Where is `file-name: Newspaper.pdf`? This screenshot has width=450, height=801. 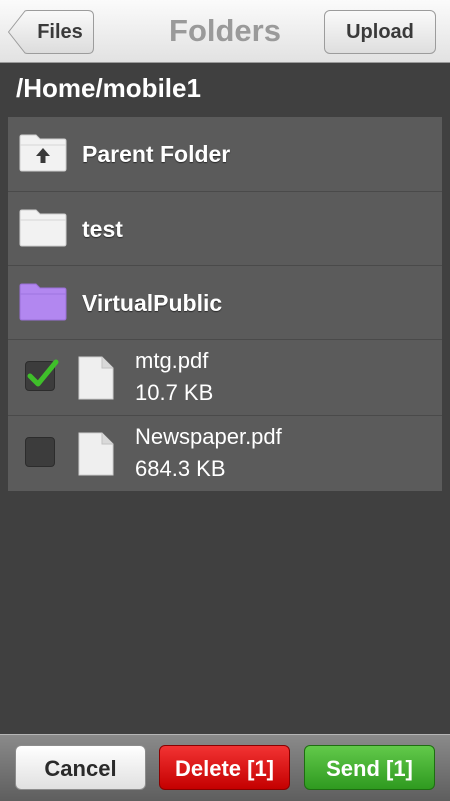 file-name: Newspaper.pdf is located at coordinates (208, 436).